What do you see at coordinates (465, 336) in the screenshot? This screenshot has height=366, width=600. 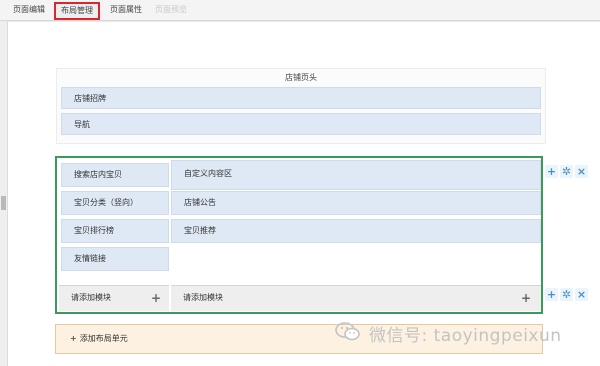 I see `watermark-text: 微信号: taoyingpeixun` at bounding box center [465, 336].